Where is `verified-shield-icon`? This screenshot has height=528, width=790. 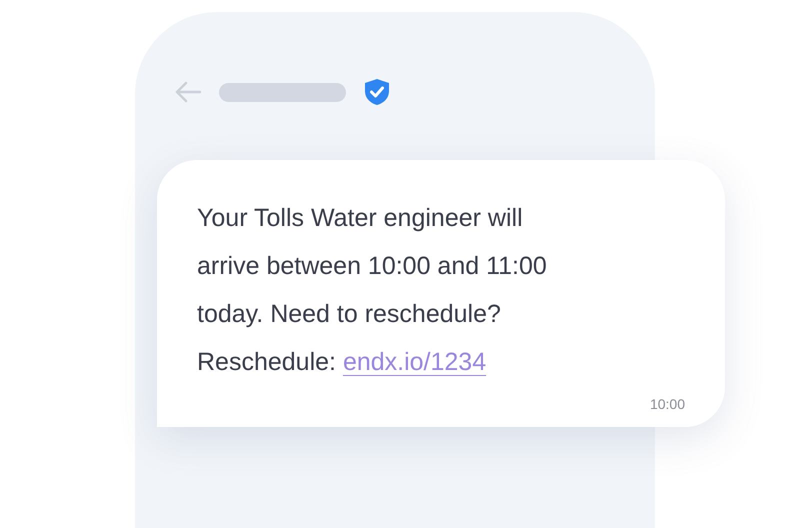 verified-shield-icon is located at coordinates (377, 92).